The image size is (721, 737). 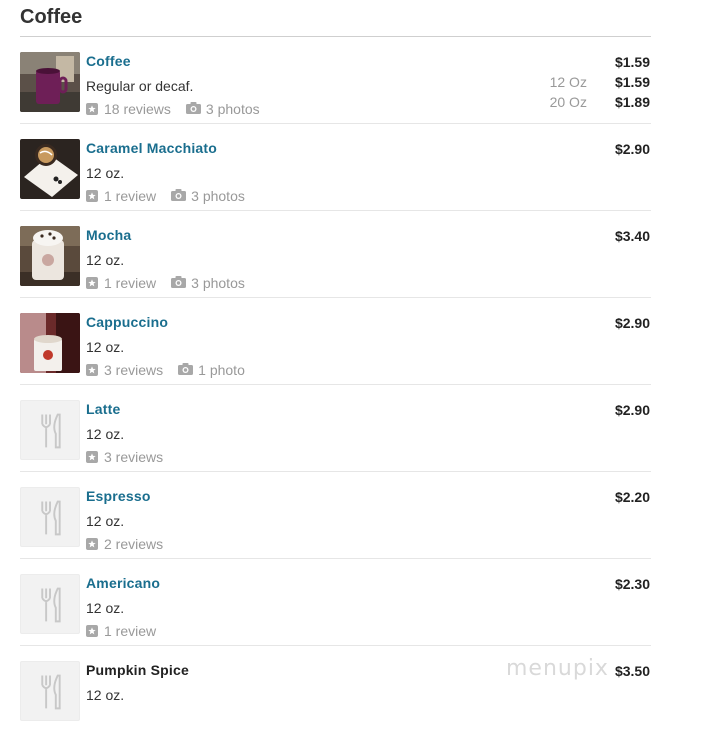 I want to click on item-price: $2.30, so click(x=632, y=584).